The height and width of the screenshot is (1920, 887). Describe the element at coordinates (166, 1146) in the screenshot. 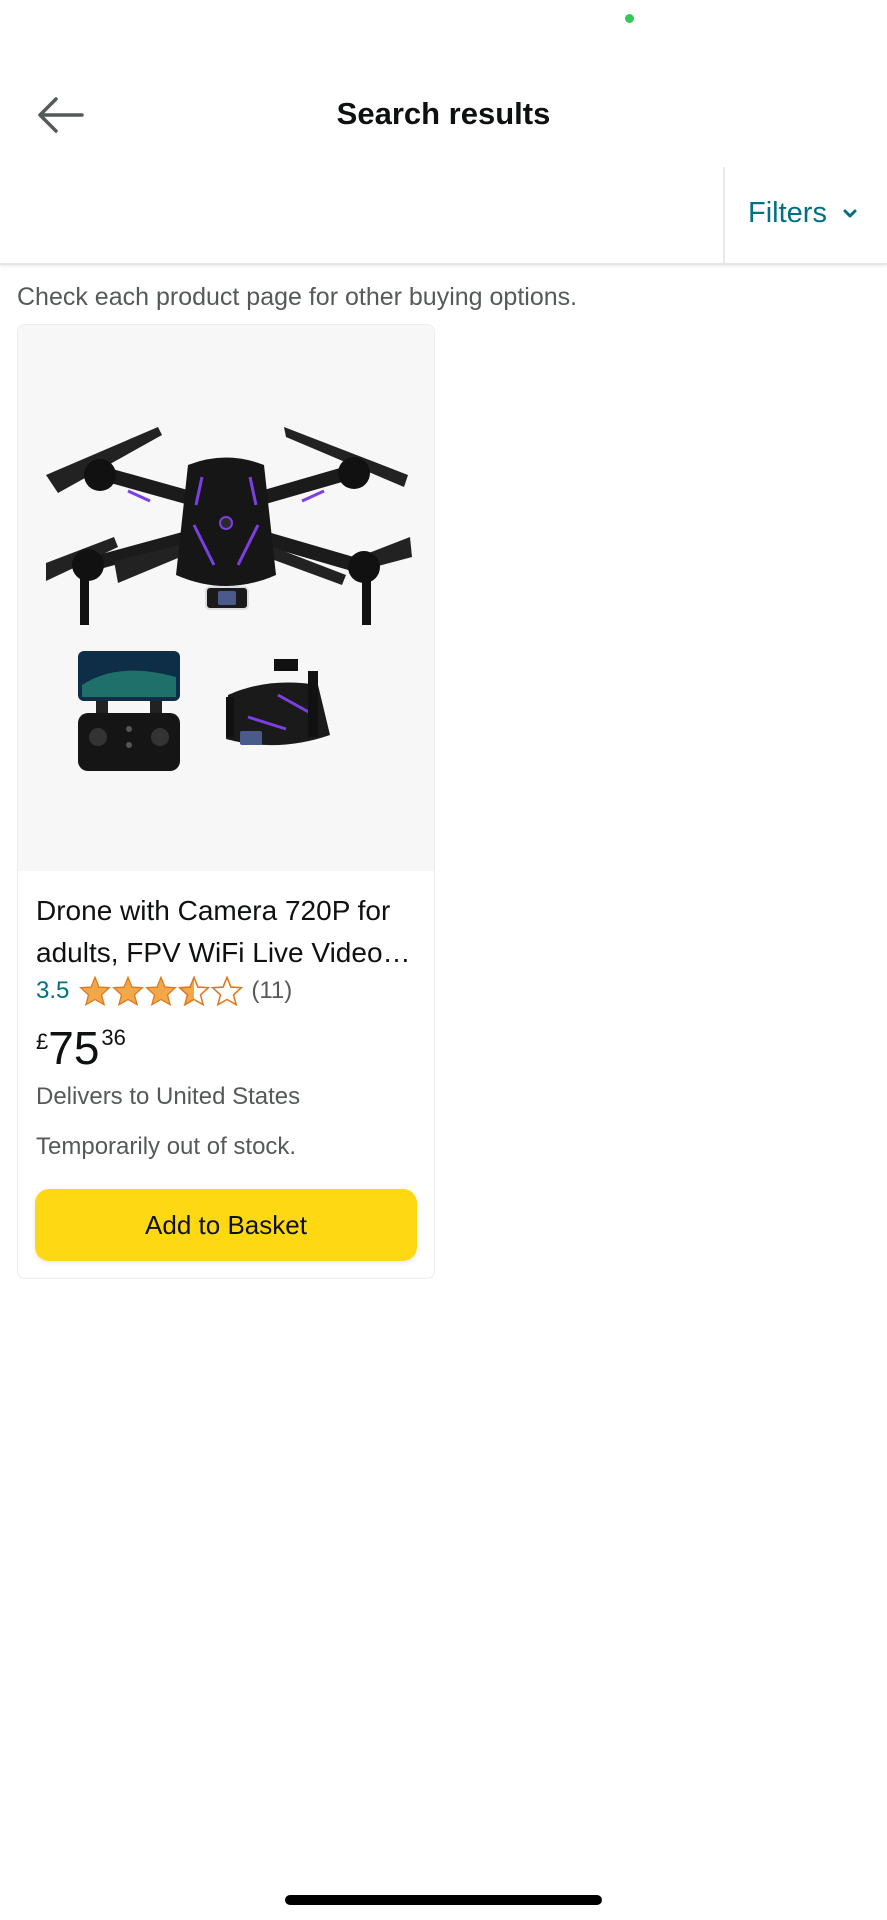

I see `stock-status: Temporarily out of stock.` at that location.